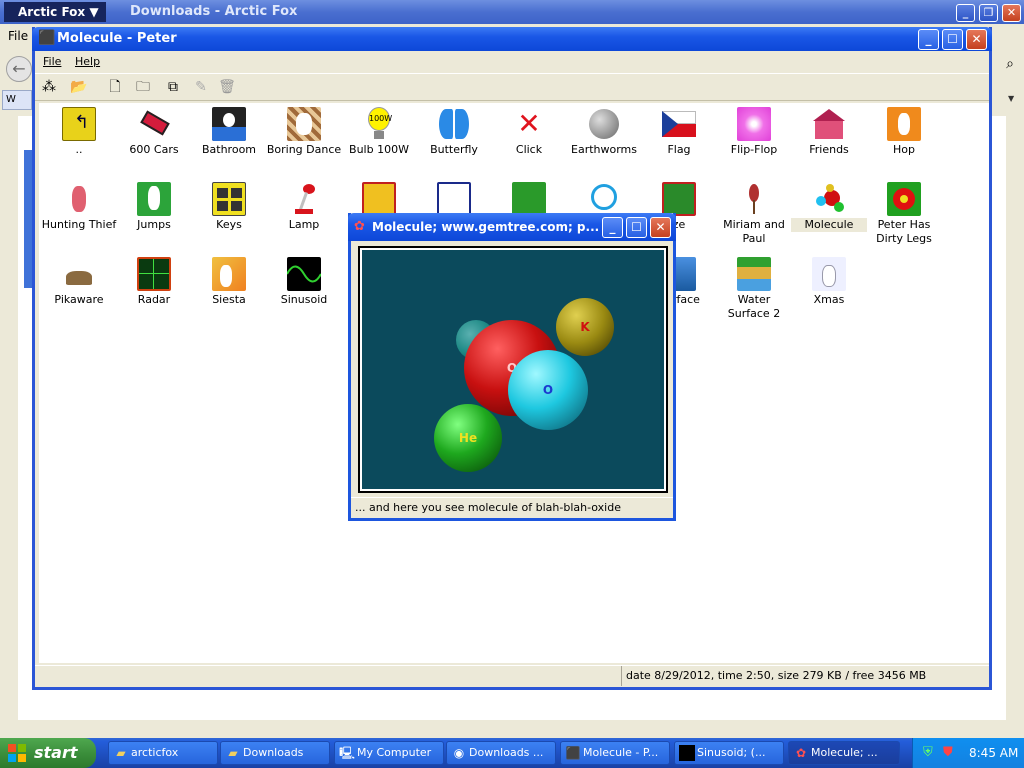 The image size is (1024, 768). What do you see at coordinates (829, 149) in the screenshot?
I see `icon-label: Friends` at bounding box center [829, 149].